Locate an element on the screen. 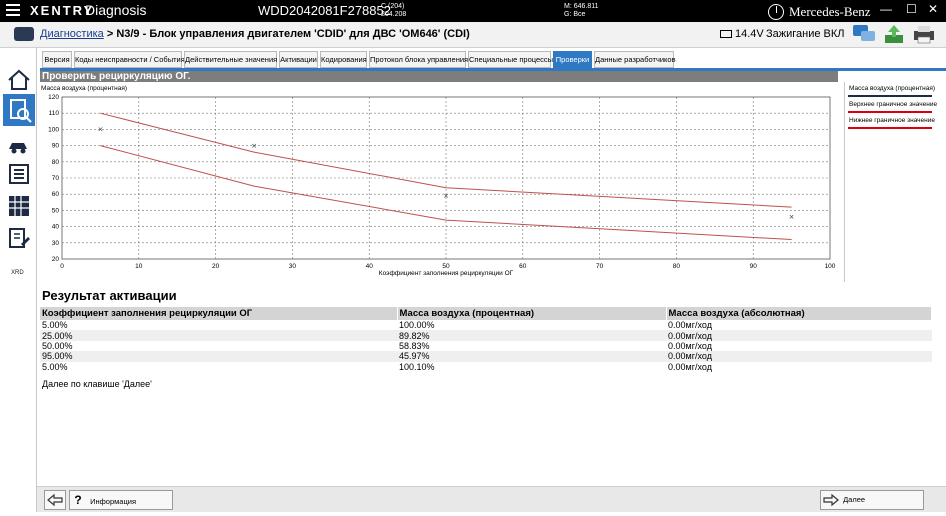 This screenshot has height=516, width=946. chat-icon is located at coordinates (864, 34).